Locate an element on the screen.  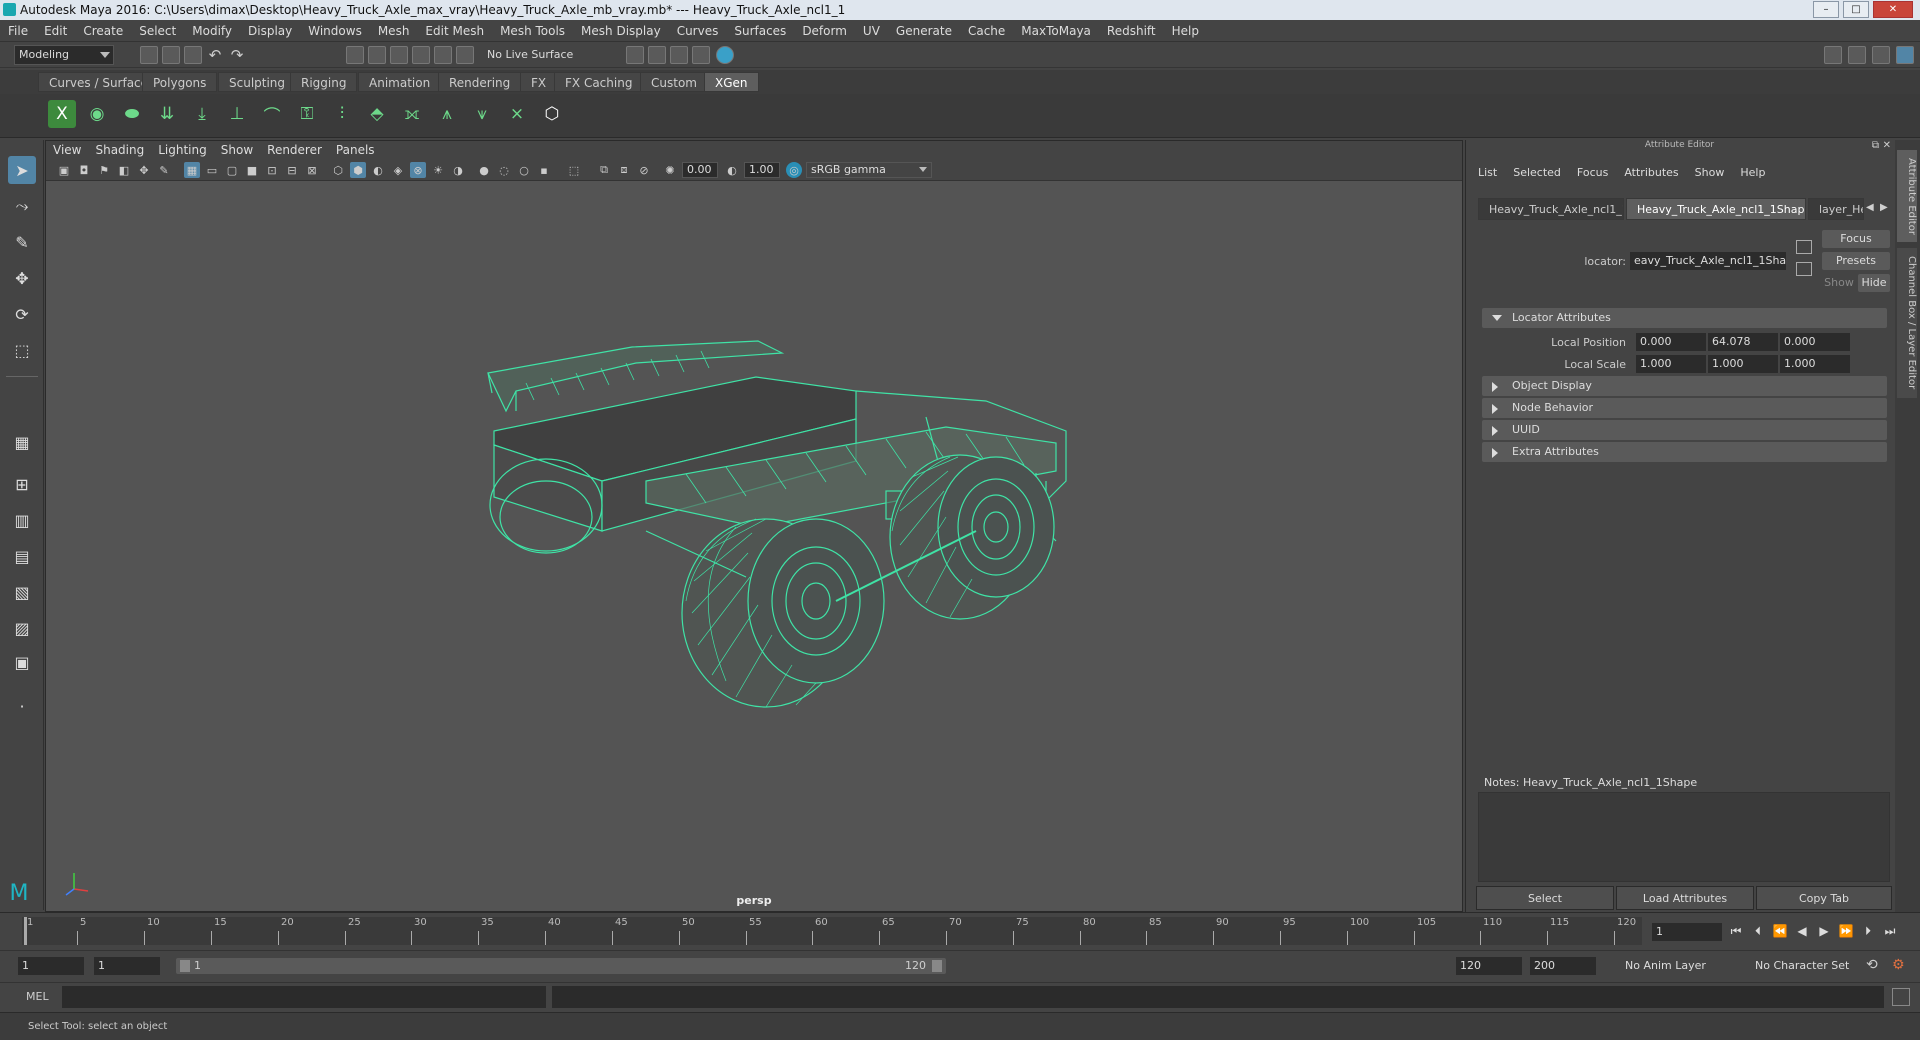
create-description-icon: ◉ is located at coordinates (97, 114).